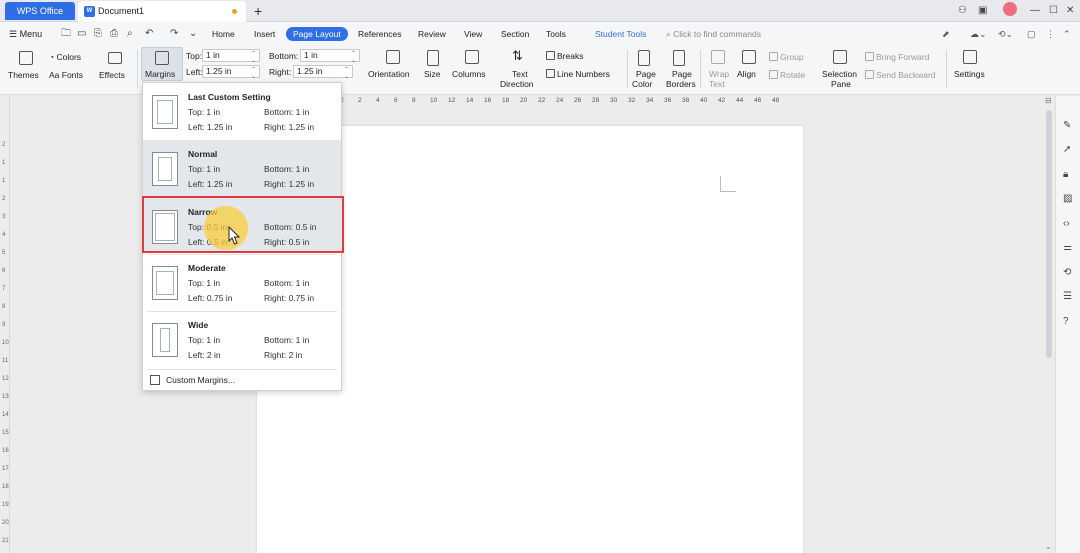  I want to click on custom-margins-icon, so click(155, 380).